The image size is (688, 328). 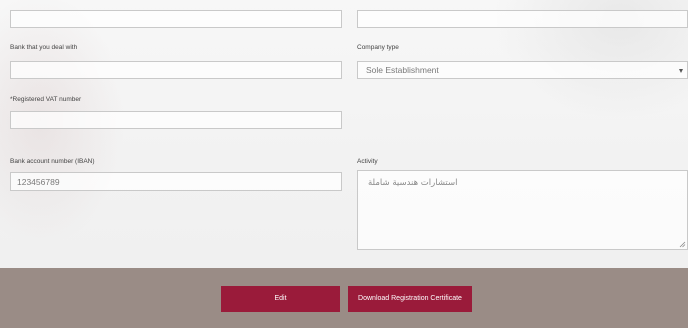 What do you see at coordinates (378, 47) in the screenshot?
I see `company-type-label: Company type` at bounding box center [378, 47].